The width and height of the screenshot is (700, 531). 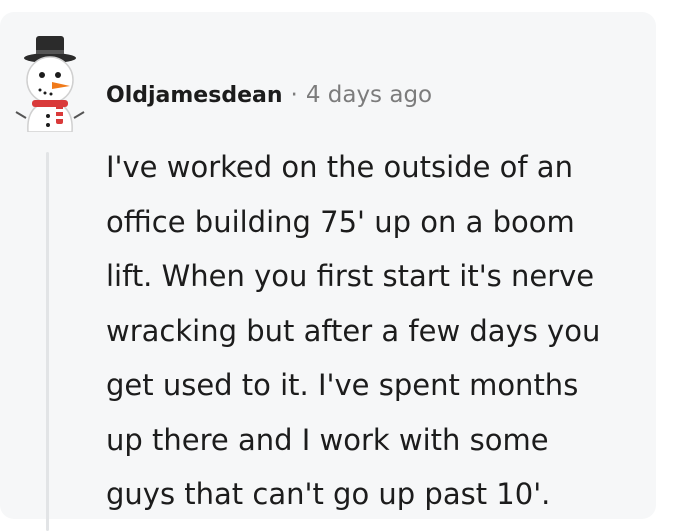 What do you see at coordinates (194, 95) in the screenshot?
I see `username-link: Oldjamesdean` at bounding box center [194, 95].